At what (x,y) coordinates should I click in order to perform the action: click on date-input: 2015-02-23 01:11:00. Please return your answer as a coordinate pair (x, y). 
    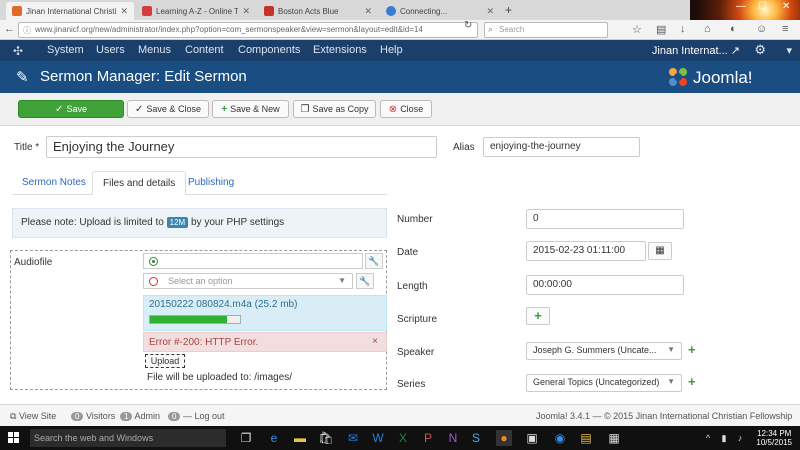
    Looking at the image, I should click on (586, 251).